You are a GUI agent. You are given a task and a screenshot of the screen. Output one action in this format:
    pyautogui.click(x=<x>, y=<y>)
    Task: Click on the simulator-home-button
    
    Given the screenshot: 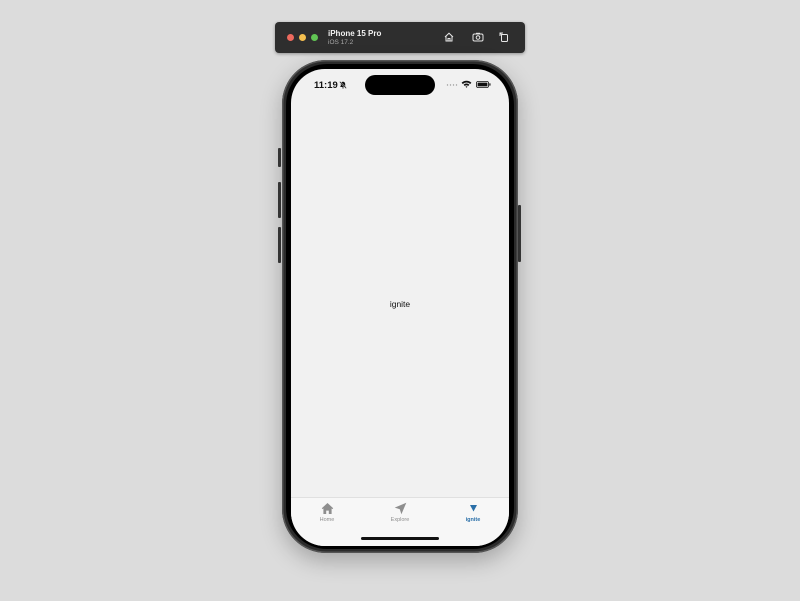 What is the action you would take?
    pyautogui.click(x=449, y=37)
    